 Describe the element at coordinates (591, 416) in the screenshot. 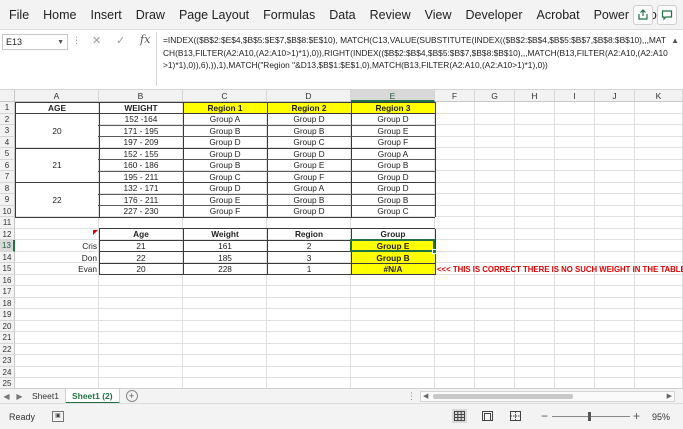

I see `zoom-slider` at that location.